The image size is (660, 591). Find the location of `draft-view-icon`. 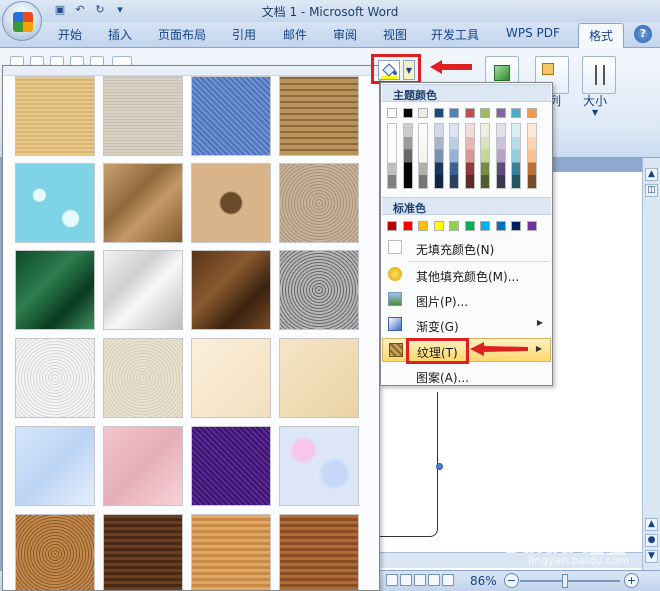

draft-view-icon is located at coordinates (448, 580).